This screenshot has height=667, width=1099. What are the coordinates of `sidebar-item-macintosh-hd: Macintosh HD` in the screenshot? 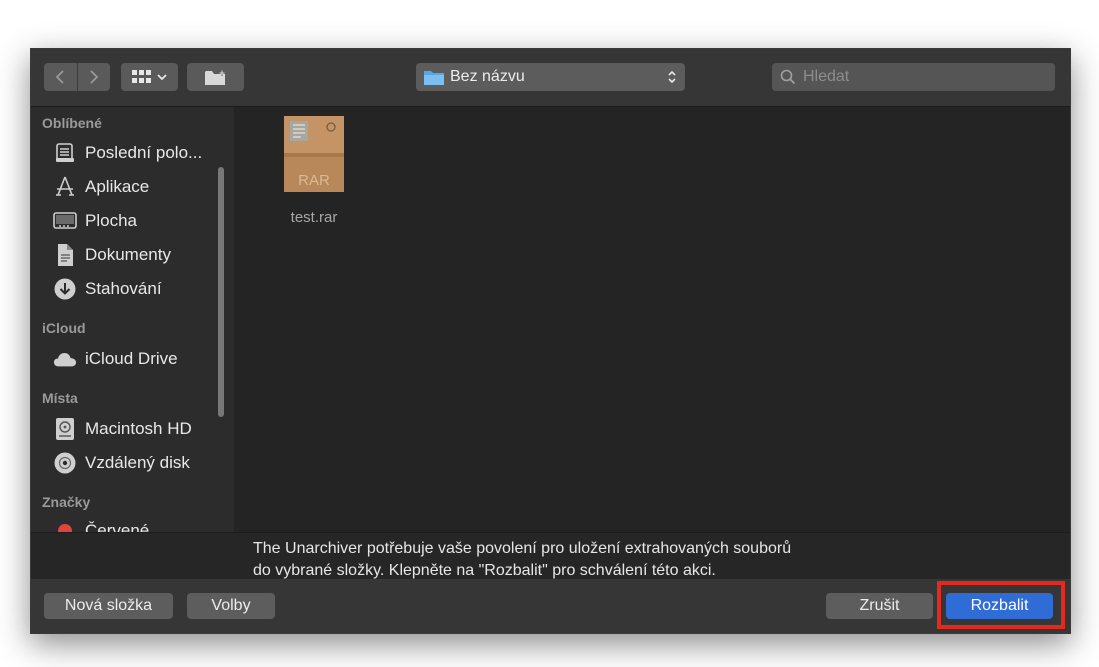 It's located at (138, 429).